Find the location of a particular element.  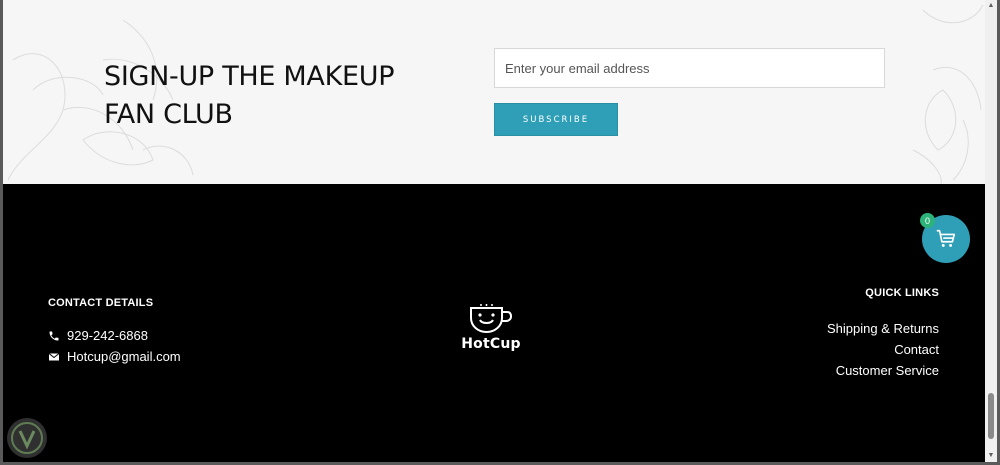

phone-icon is located at coordinates (54, 335).